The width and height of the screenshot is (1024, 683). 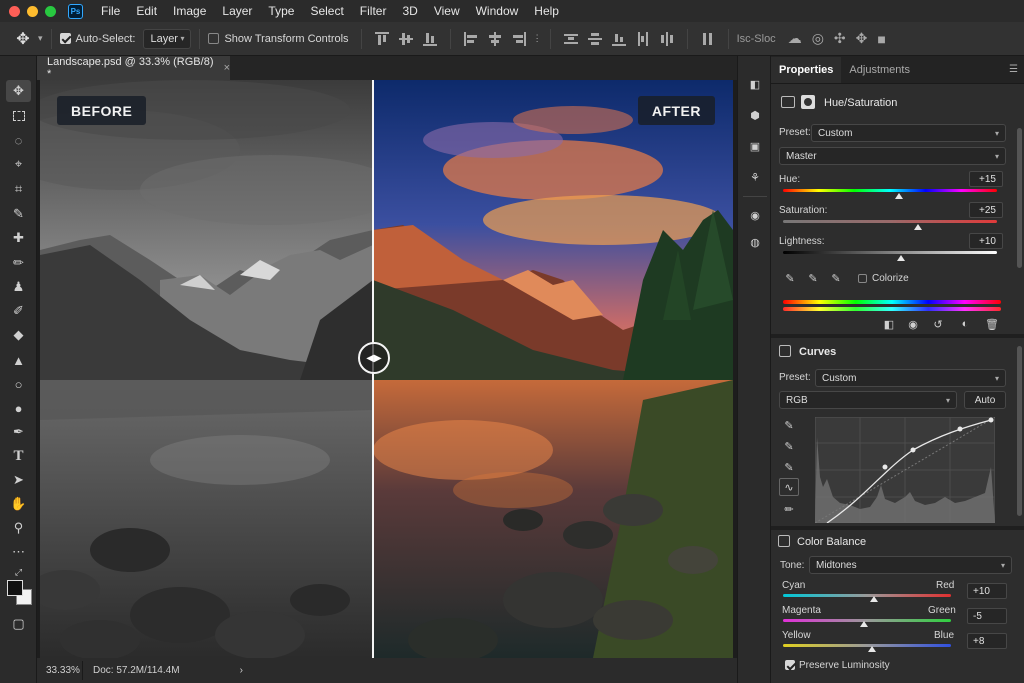 I want to click on curves-smooth-icon: ∿, so click(x=789, y=487).